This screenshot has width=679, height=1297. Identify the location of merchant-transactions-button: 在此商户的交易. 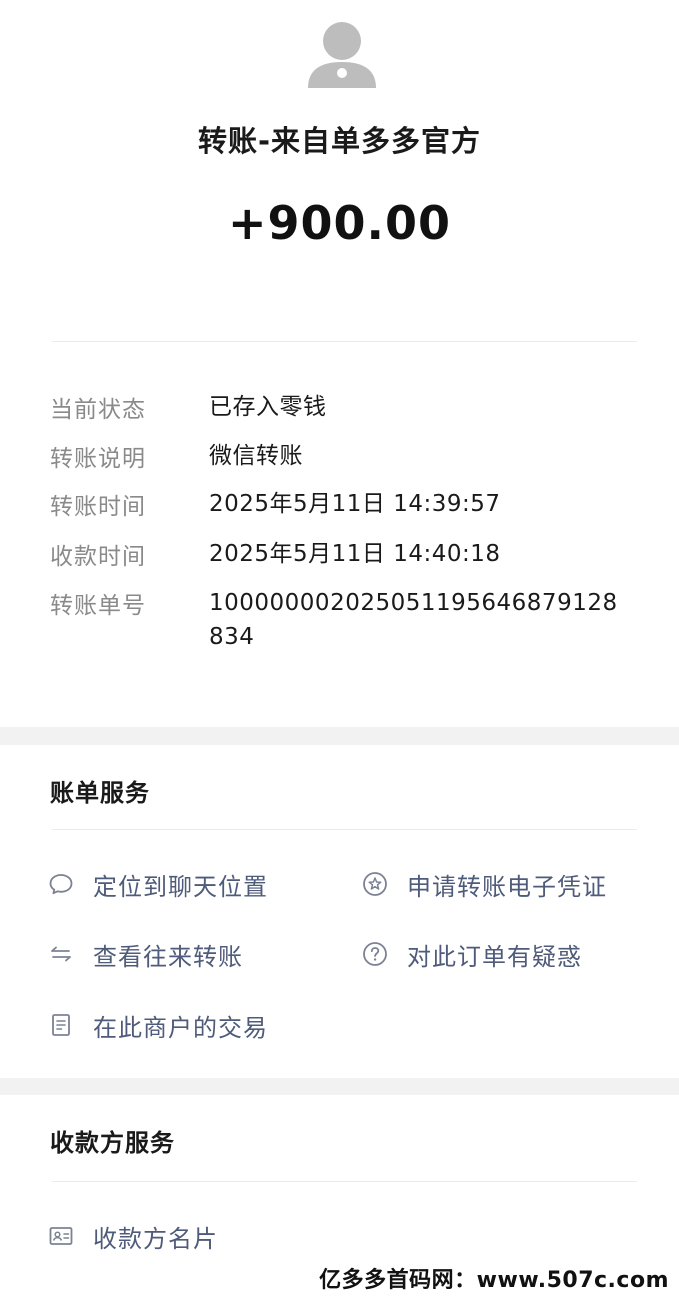
(158, 1025).